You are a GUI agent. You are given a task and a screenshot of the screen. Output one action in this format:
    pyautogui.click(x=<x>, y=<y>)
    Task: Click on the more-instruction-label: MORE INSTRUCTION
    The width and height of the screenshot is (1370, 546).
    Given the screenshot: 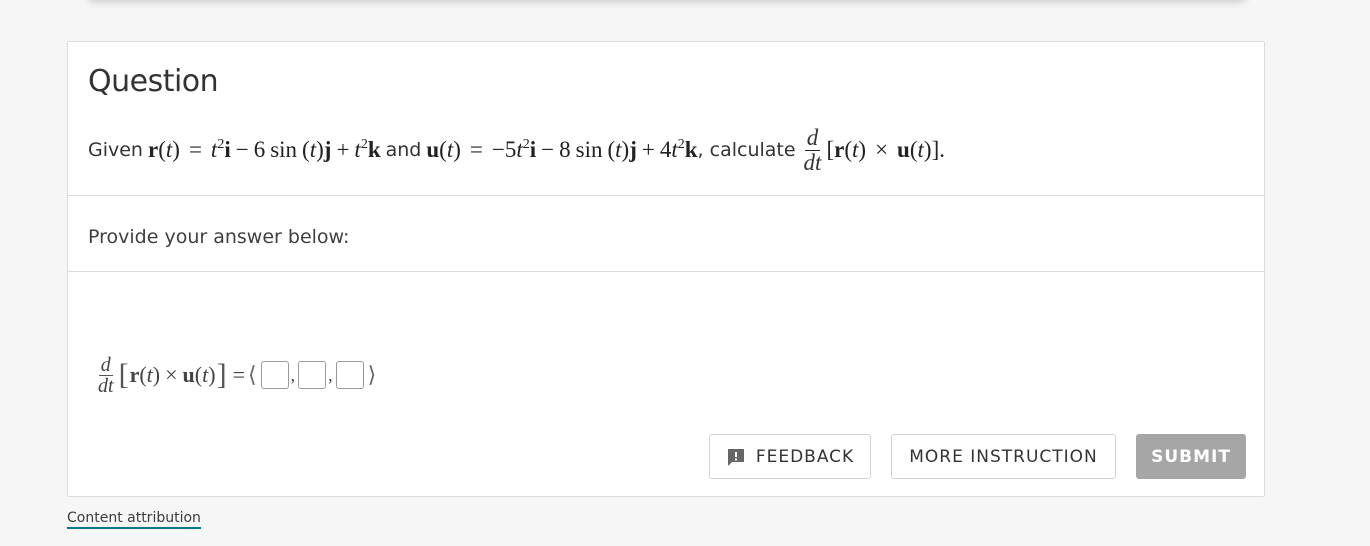 What is the action you would take?
    pyautogui.click(x=1003, y=456)
    